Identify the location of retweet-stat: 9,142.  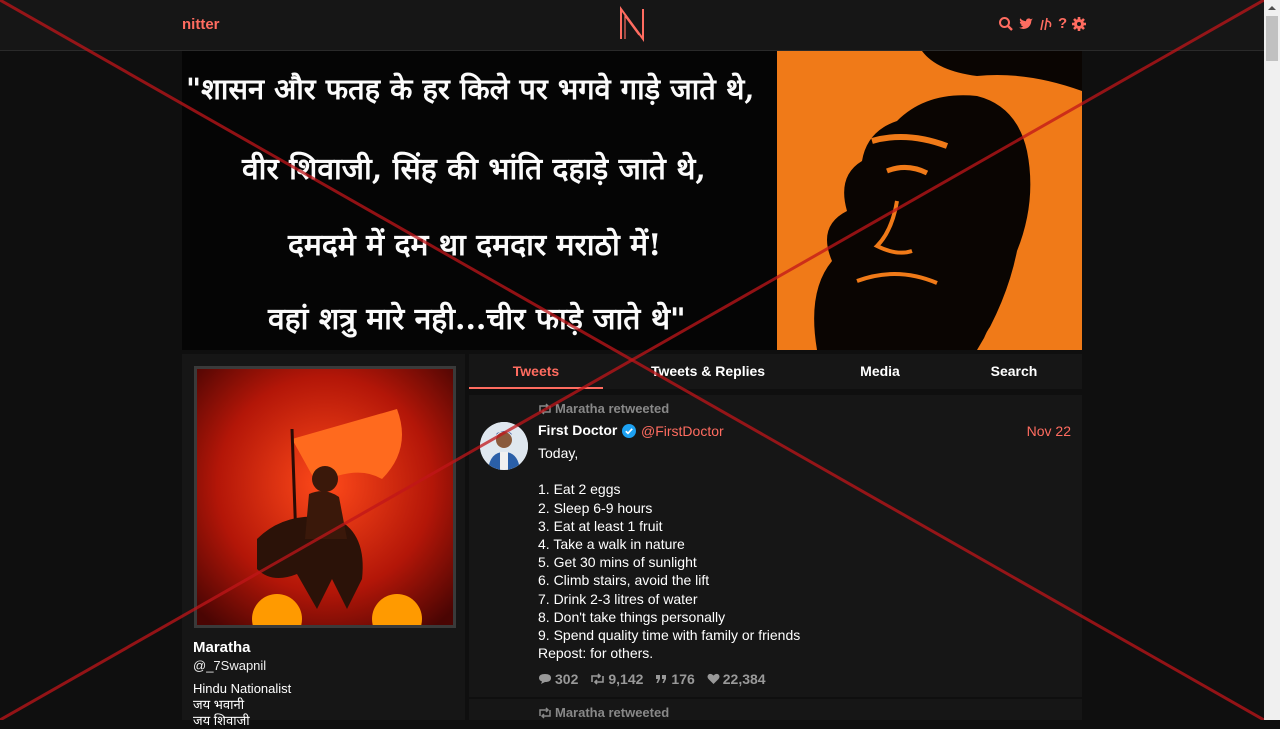
(616, 679).